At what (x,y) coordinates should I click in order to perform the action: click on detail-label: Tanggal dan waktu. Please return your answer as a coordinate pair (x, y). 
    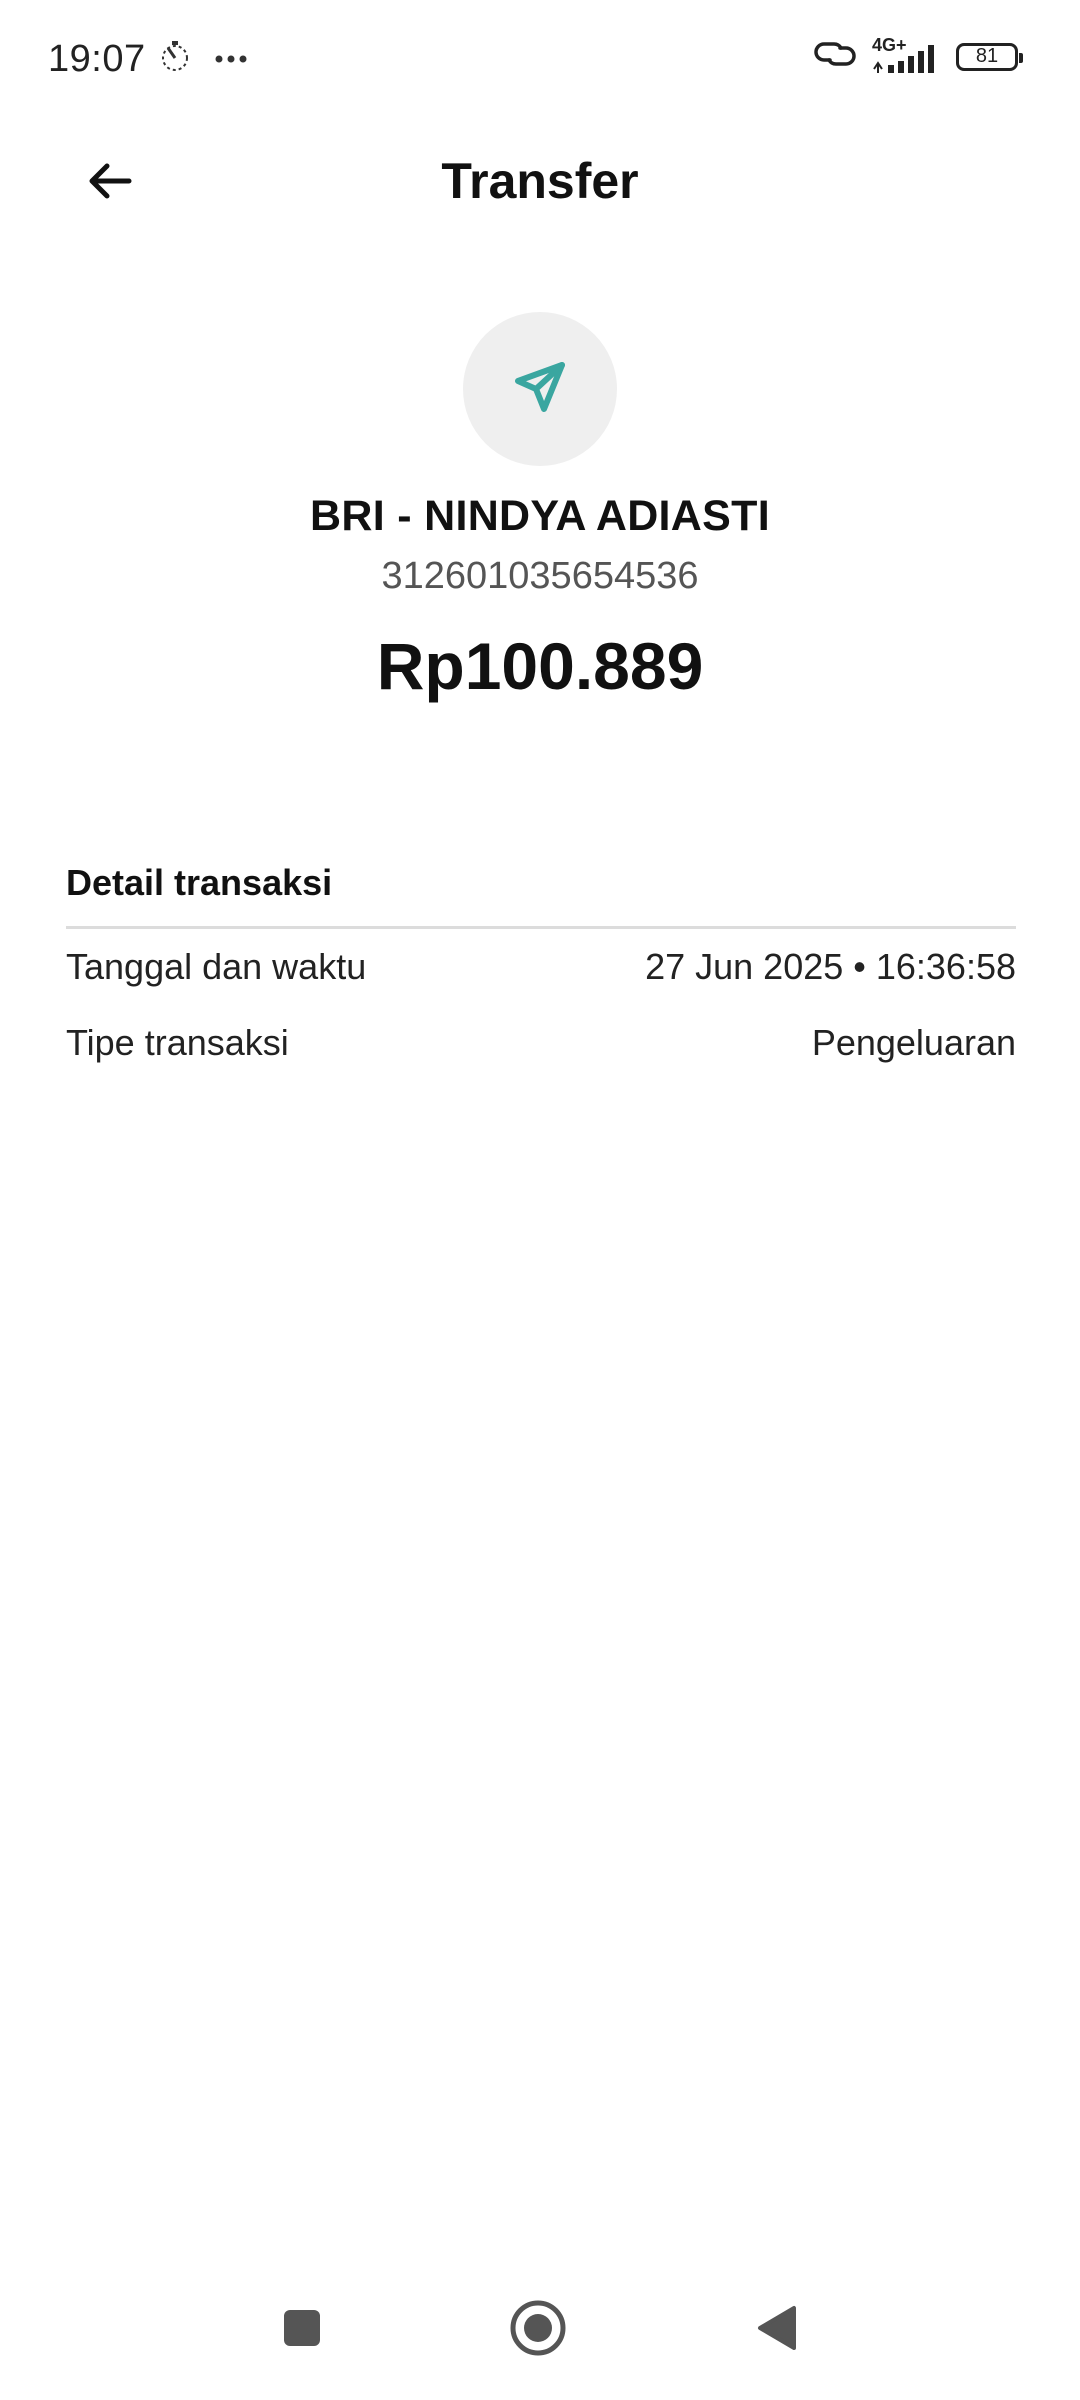
    Looking at the image, I should click on (216, 966).